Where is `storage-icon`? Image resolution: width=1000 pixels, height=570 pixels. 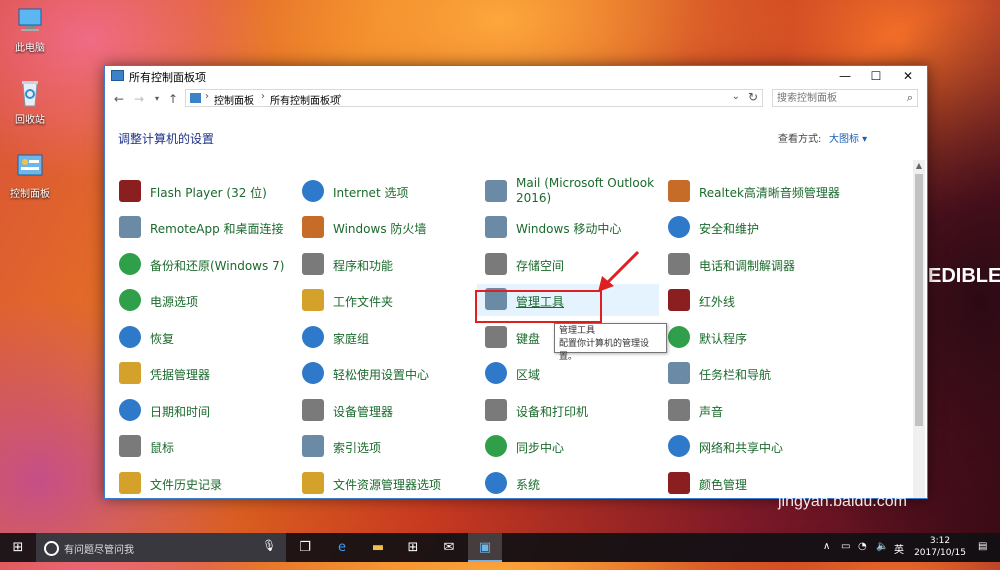 storage-icon is located at coordinates (496, 264).